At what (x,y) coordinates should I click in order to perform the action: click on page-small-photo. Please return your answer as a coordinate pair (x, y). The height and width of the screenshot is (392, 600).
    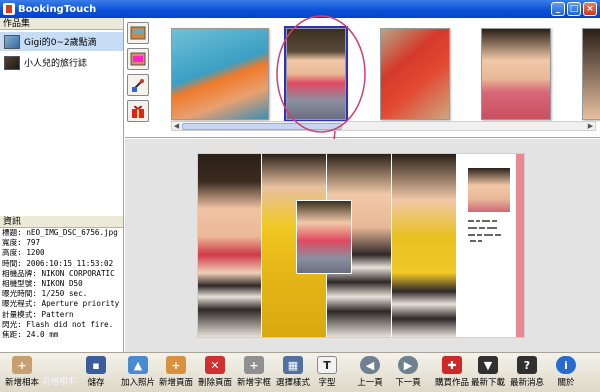
    Looking at the image, I should click on (489, 190).